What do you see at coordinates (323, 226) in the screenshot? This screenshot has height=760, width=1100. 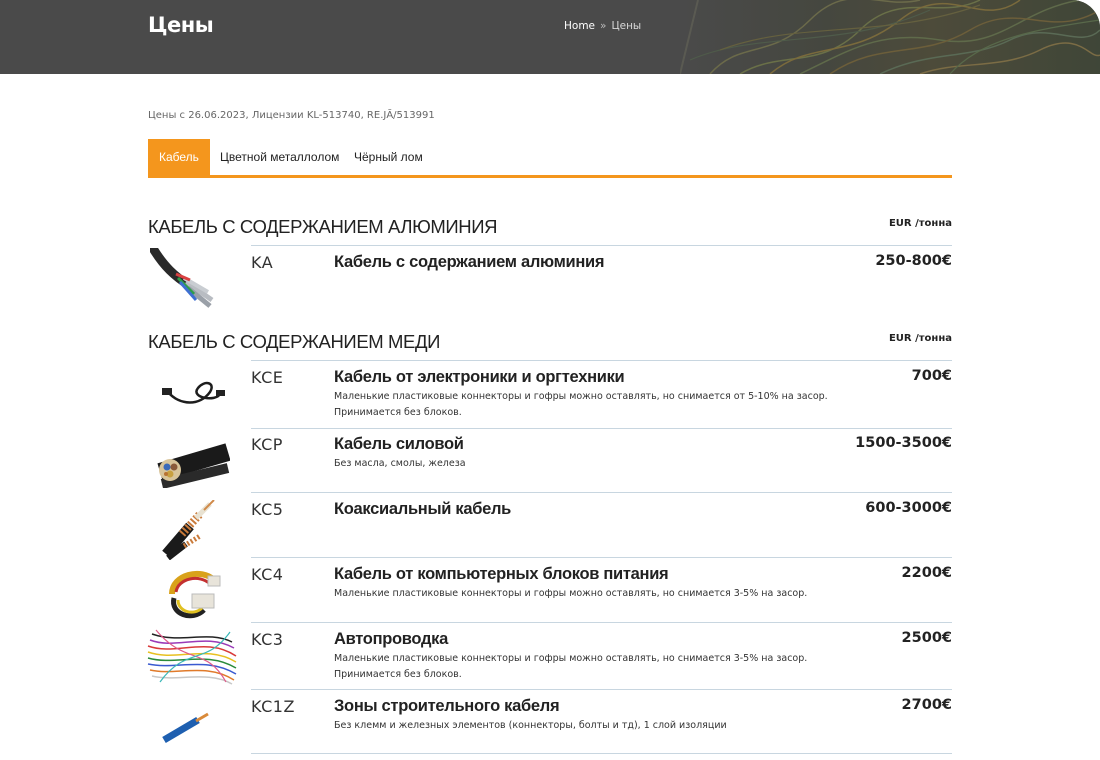 I see `section-title-aluminium: КАБЕЛЬ С СОДЕРЖАНИЕМ АЛЮМИНИЯ` at bounding box center [323, 226].